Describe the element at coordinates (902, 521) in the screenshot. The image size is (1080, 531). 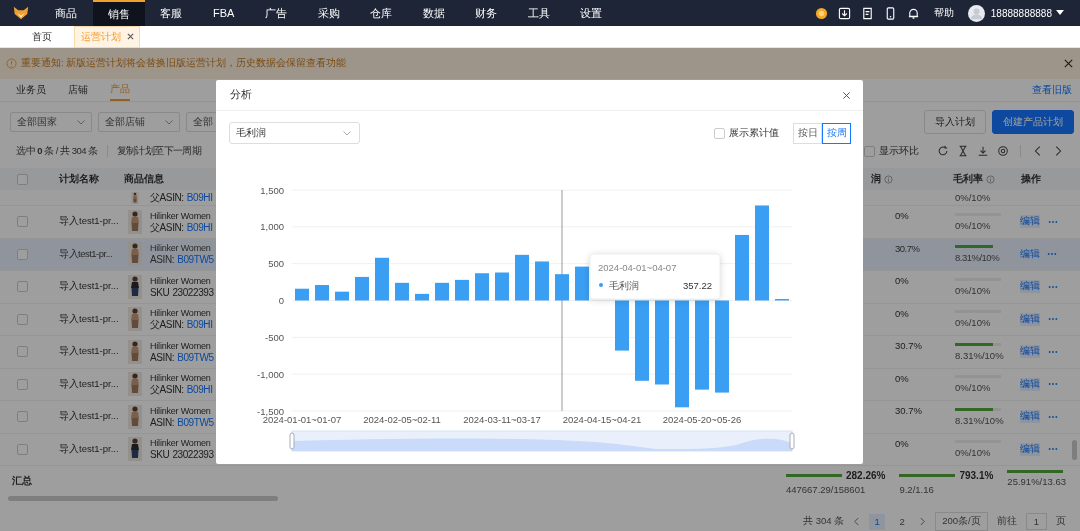
I see `page-button: 2` at that location.